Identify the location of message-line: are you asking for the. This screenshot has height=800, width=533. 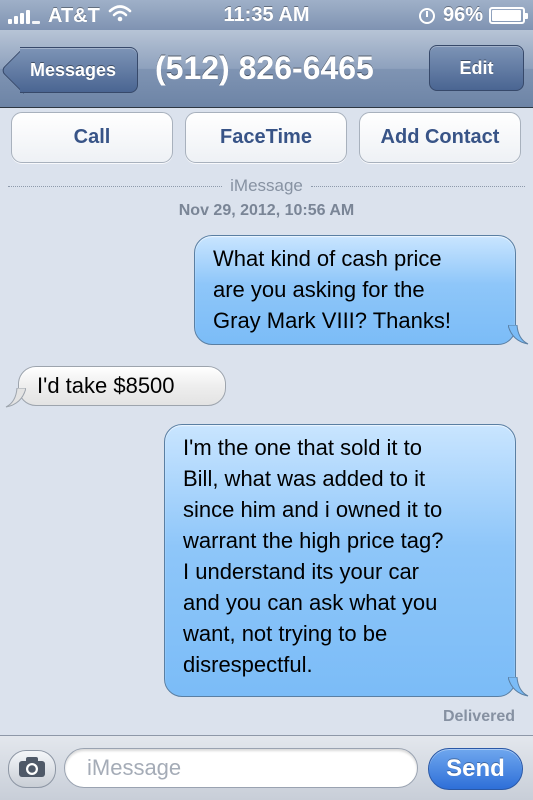
(319, 289).